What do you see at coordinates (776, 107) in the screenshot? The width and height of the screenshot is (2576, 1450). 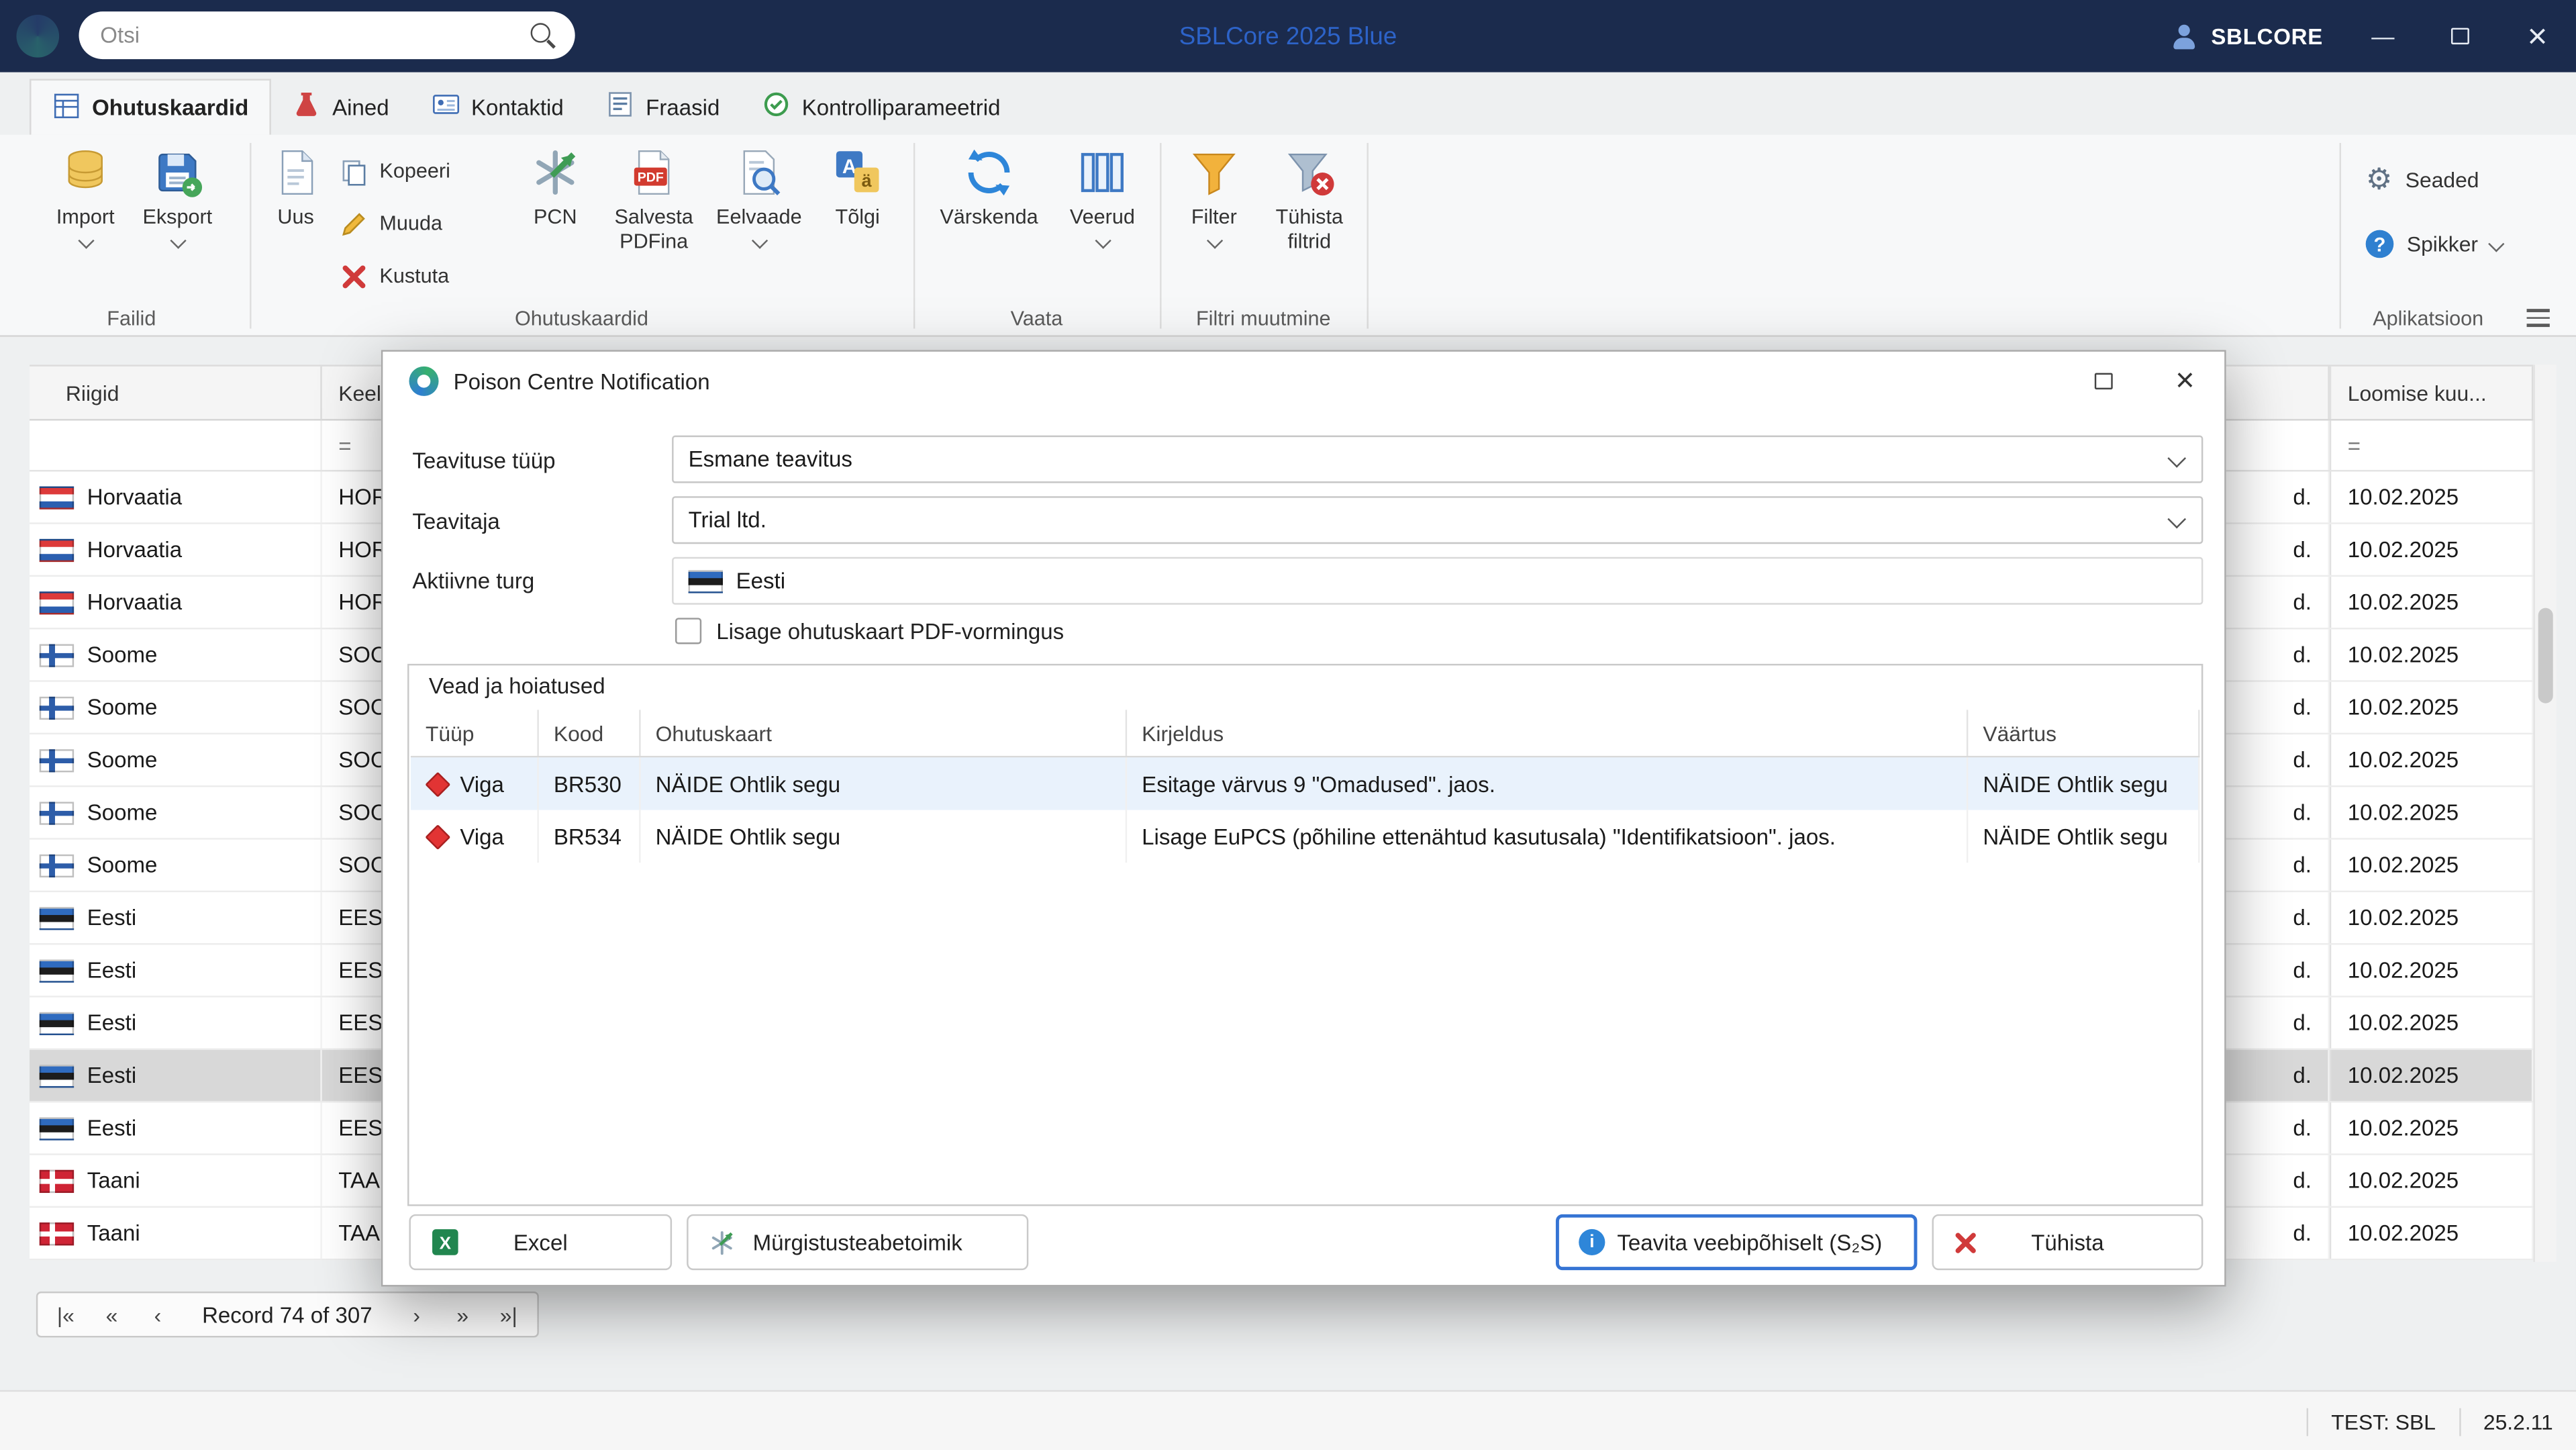 I see `control-parameters-tab-icon` at bounding box center [776, 107].